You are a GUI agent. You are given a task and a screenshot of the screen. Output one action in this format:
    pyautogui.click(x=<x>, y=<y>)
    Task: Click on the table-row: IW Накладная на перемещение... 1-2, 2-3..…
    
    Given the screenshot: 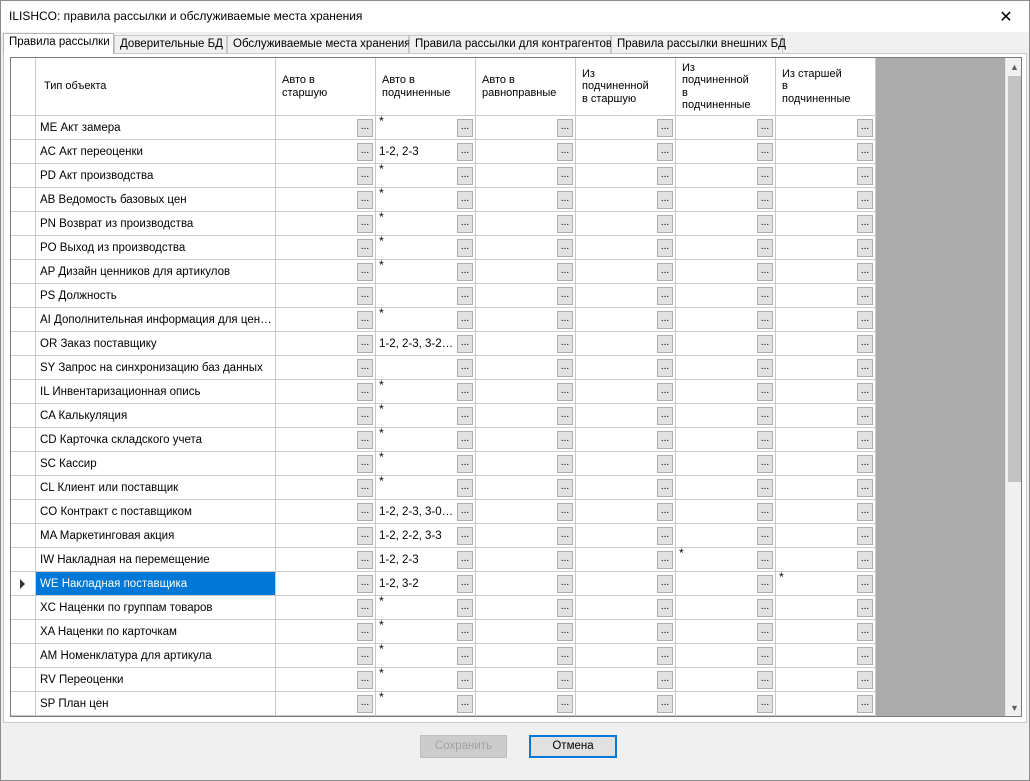 What is the action you would take?
    pyautogui.click(x=443, y=560)
    